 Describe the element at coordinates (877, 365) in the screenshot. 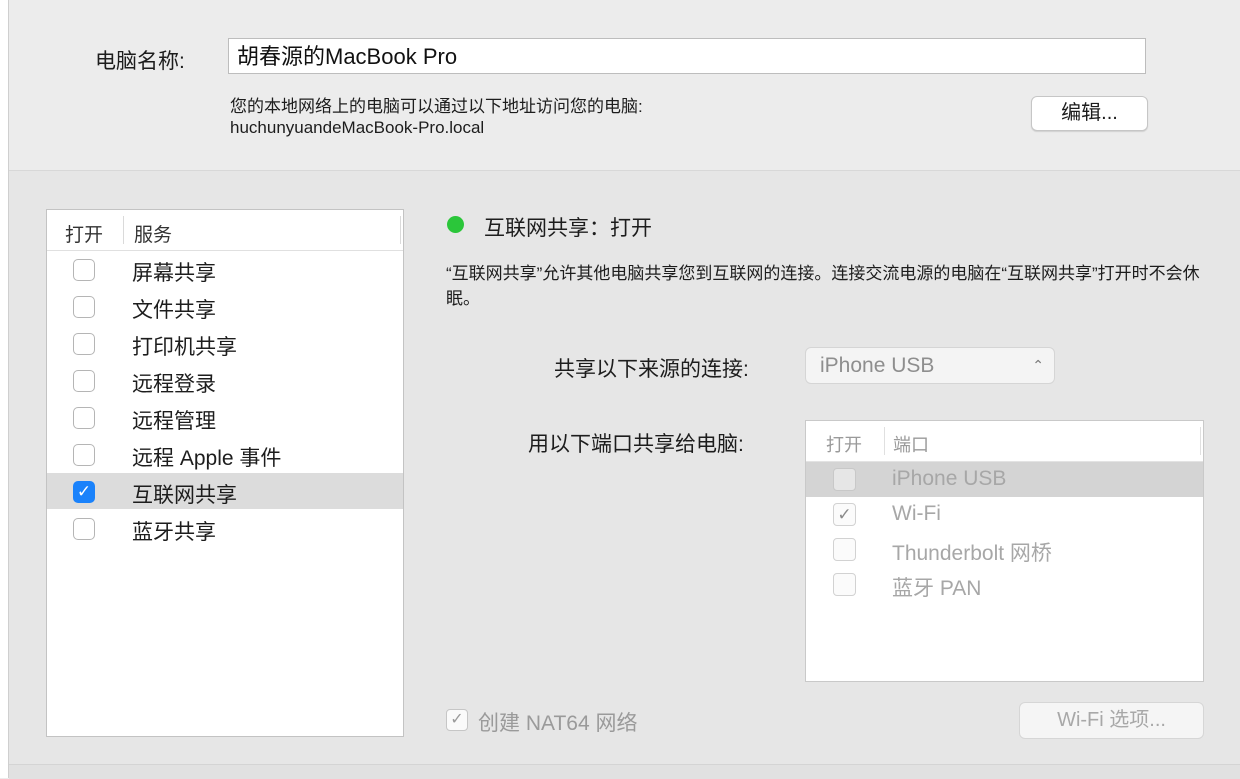

I see `share-source-value: iPhone USB` at that location.